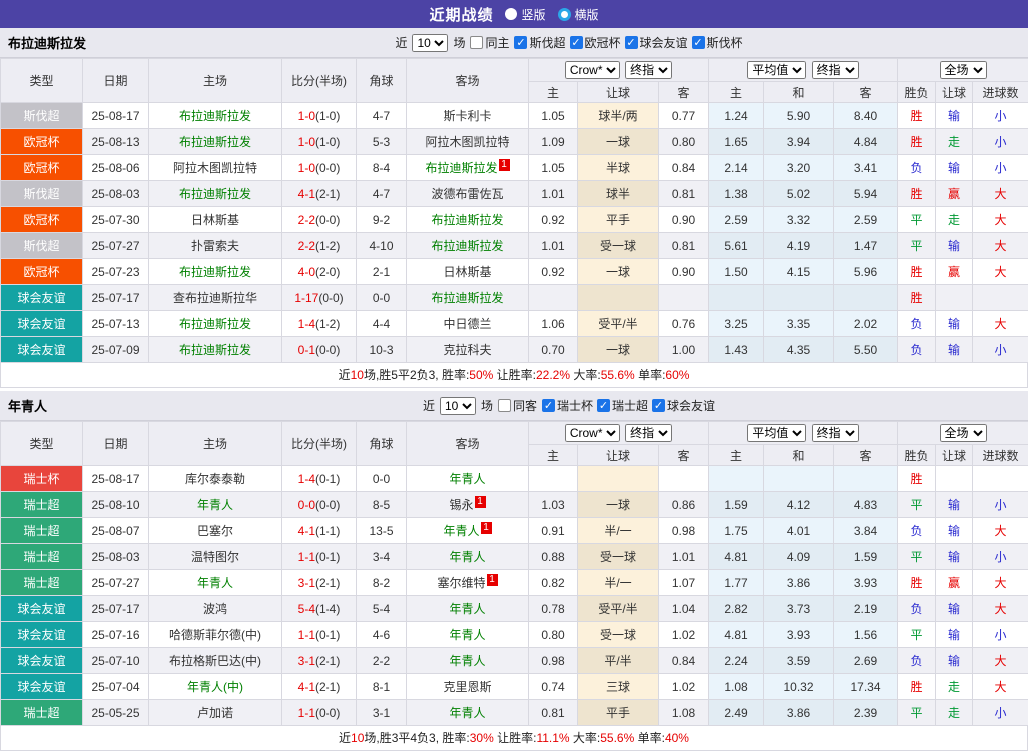 Image resolution: width=1028 pixels, height=751 pixels. I want to click on league-filter-checkbox: ✓瑞士杯, so click(567, 405).